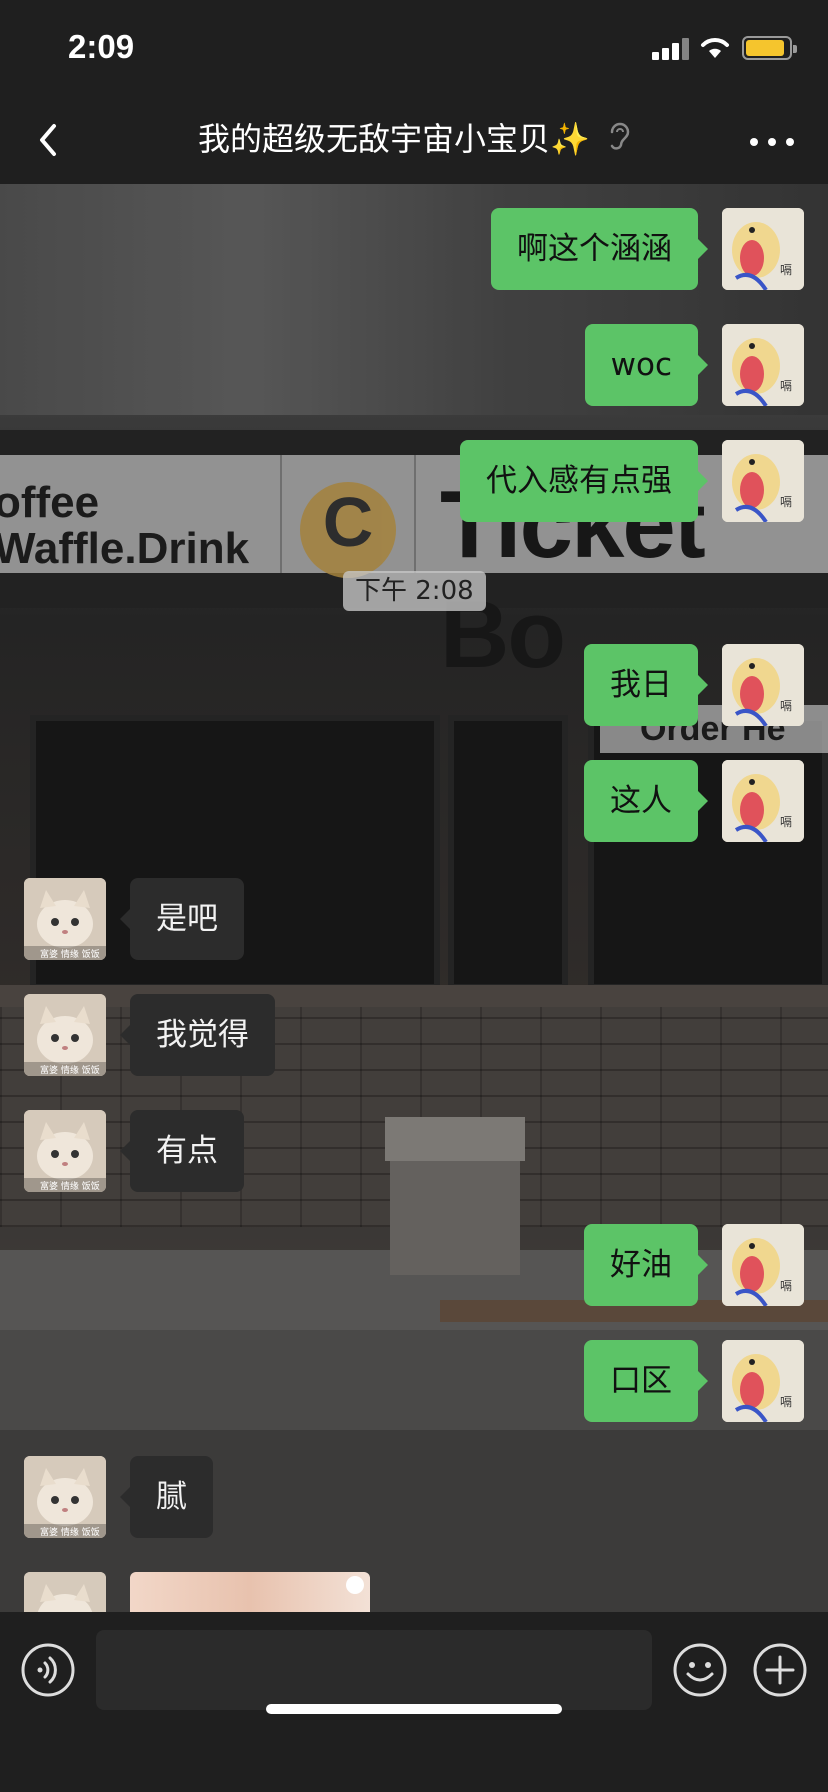  Describe the element at coordinates (182, 1151) in the screenshot. I see `incoming-bubble: 有点` at that location.